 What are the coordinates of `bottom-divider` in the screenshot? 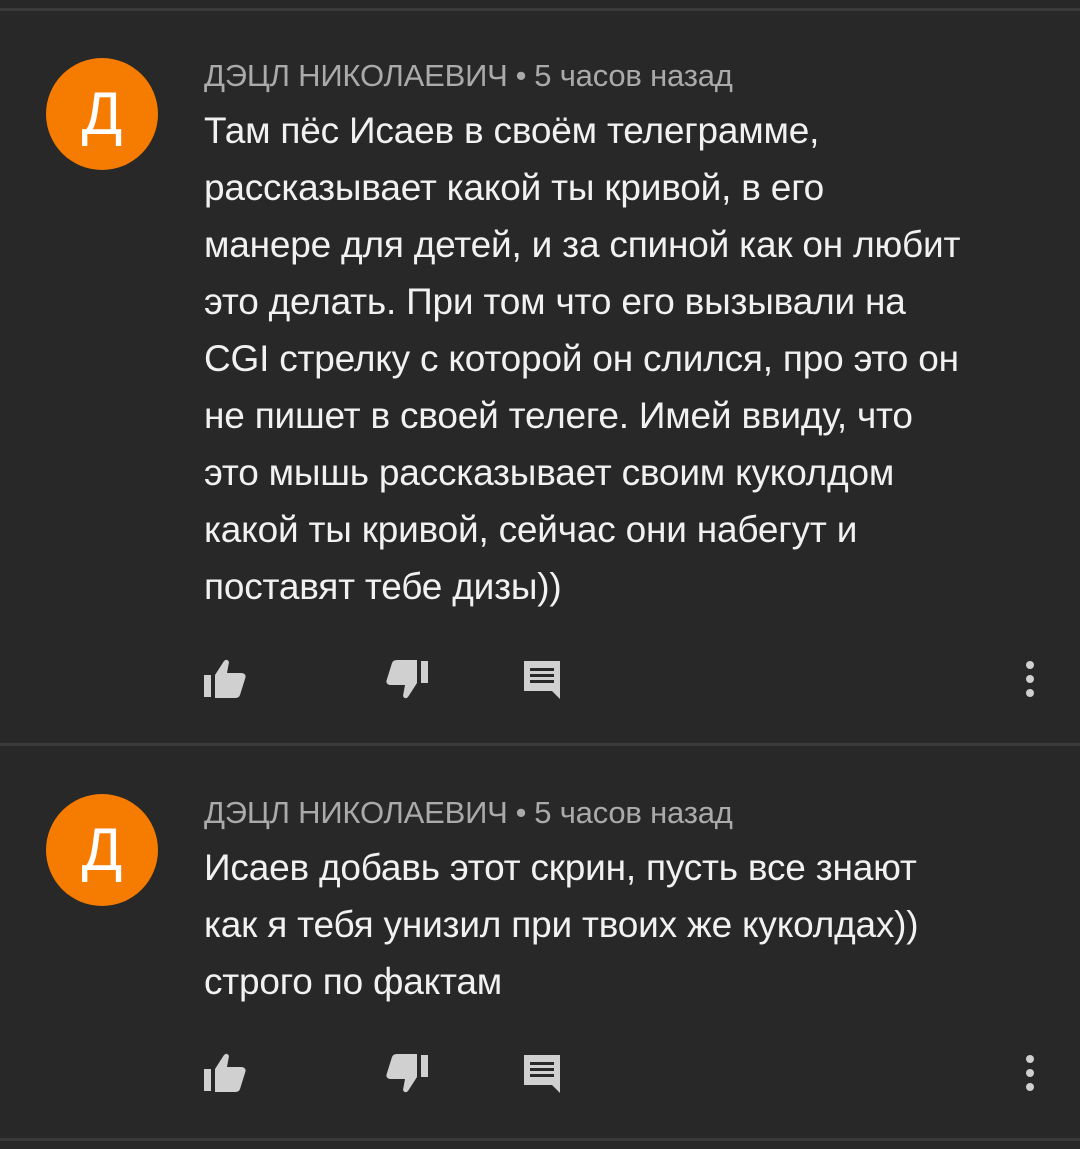 It's located at (540, 1139).